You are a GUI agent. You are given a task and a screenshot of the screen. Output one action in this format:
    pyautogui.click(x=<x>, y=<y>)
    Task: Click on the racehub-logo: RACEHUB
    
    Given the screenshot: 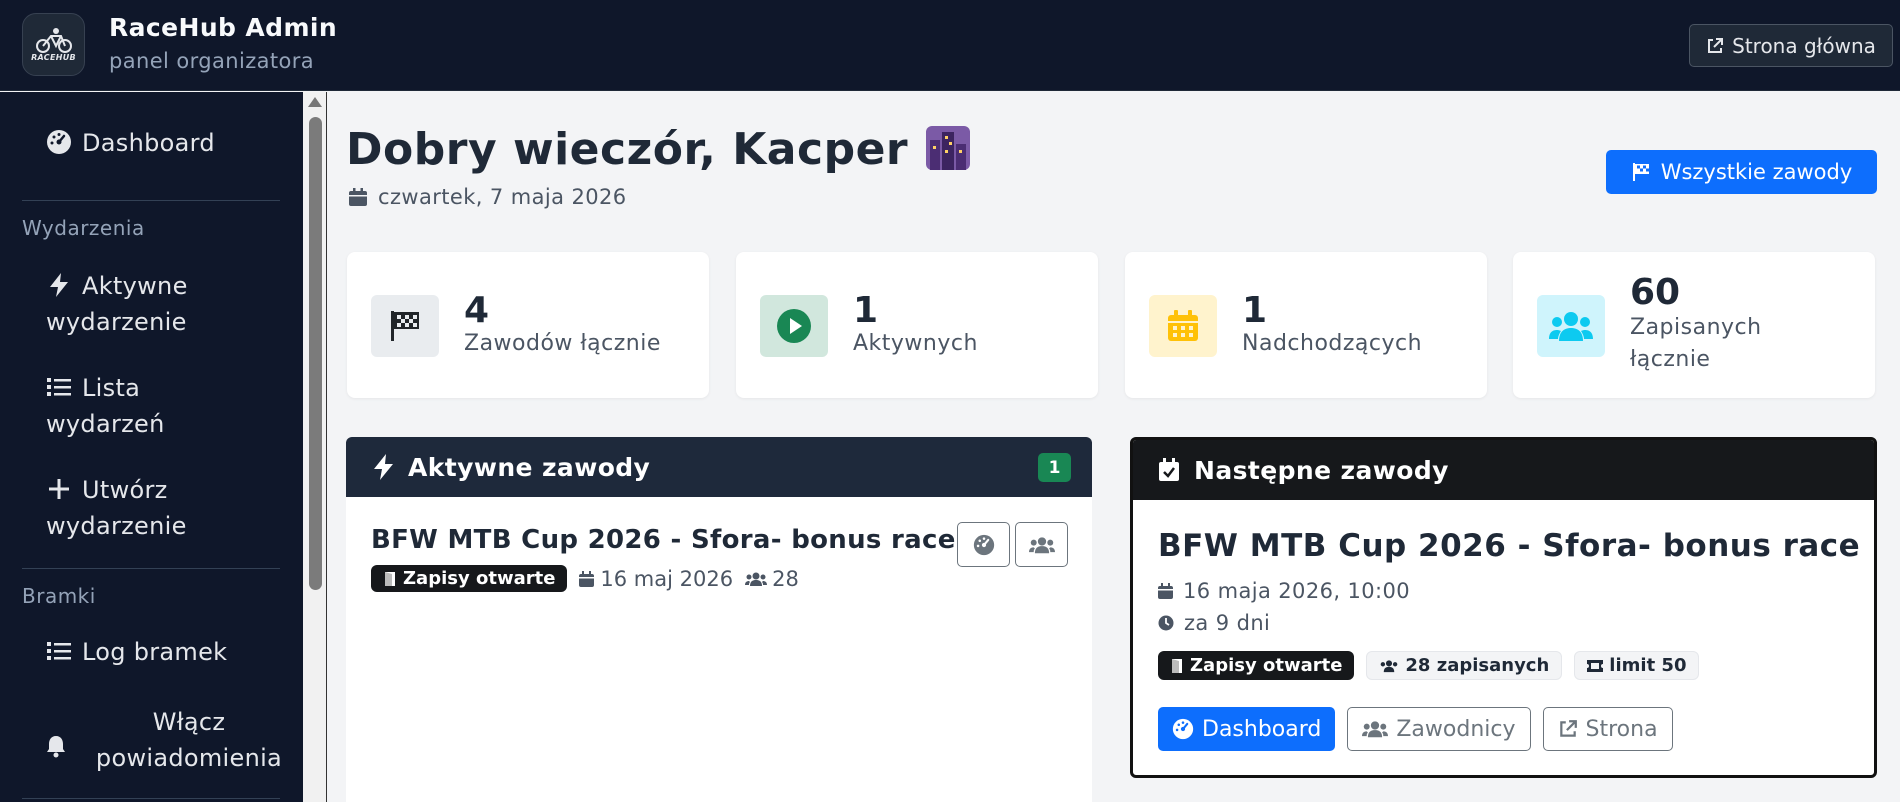 What is the action you would take?
    pyautogui.click(x=53, y=44)
    